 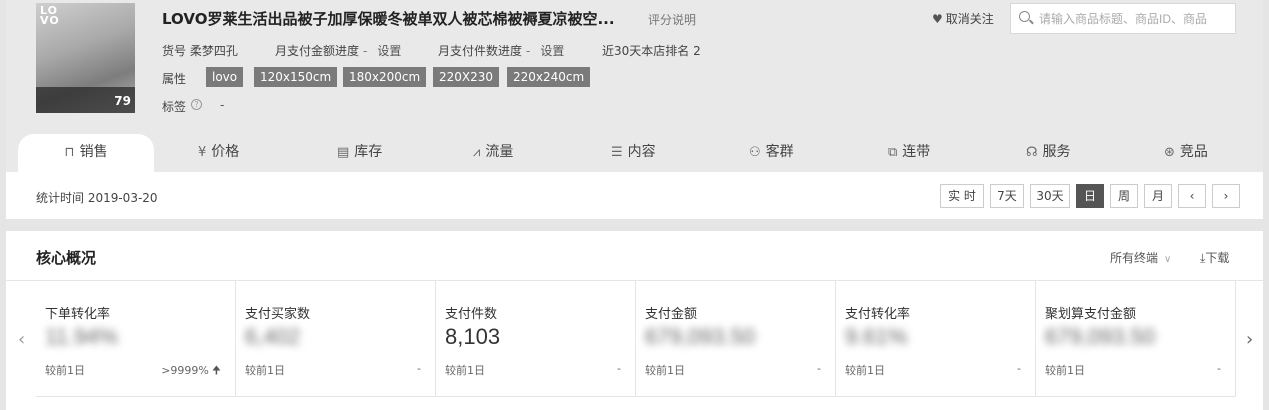 I want to click on tab-competitors: ⊛ 竞品, so click(x=1186, y=153).